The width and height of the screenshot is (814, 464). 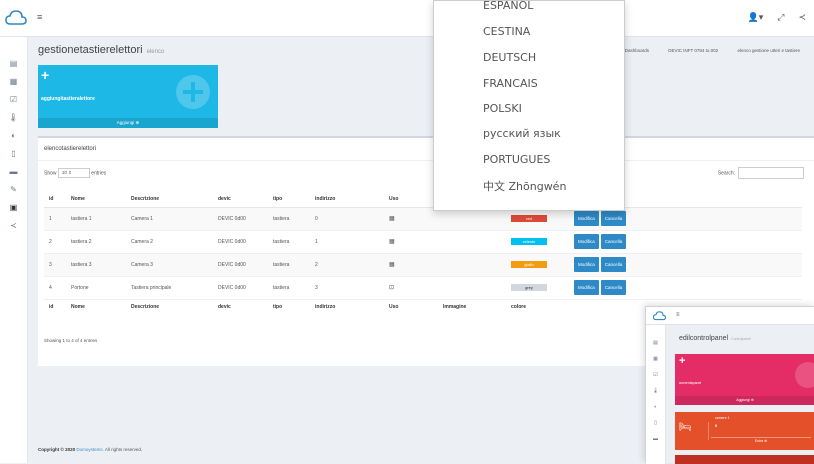 I want to click on cell-id: 4, so click(x=55, y=288).